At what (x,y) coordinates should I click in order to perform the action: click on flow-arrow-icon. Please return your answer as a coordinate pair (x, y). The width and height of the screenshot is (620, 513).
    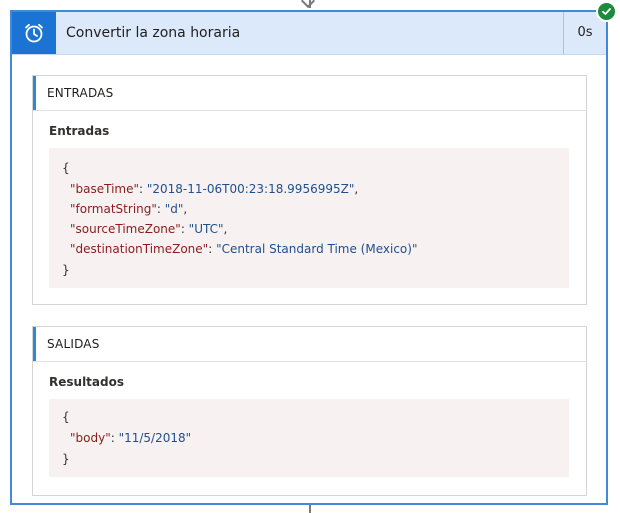
    Looking at the image, I should click on (308, 4).